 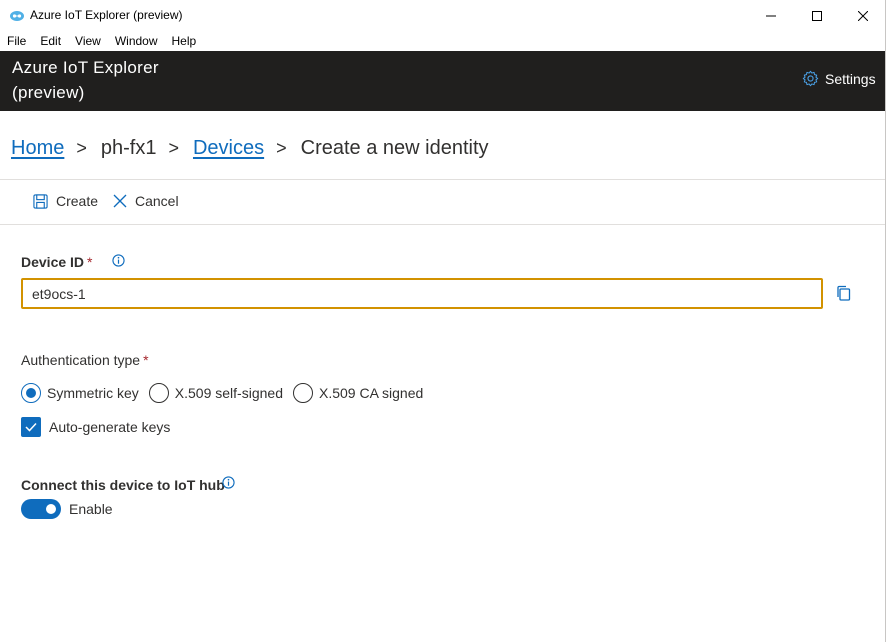 I want to click on window-title: Azure IoT Explorer (preview), so click(x=106, y=15).